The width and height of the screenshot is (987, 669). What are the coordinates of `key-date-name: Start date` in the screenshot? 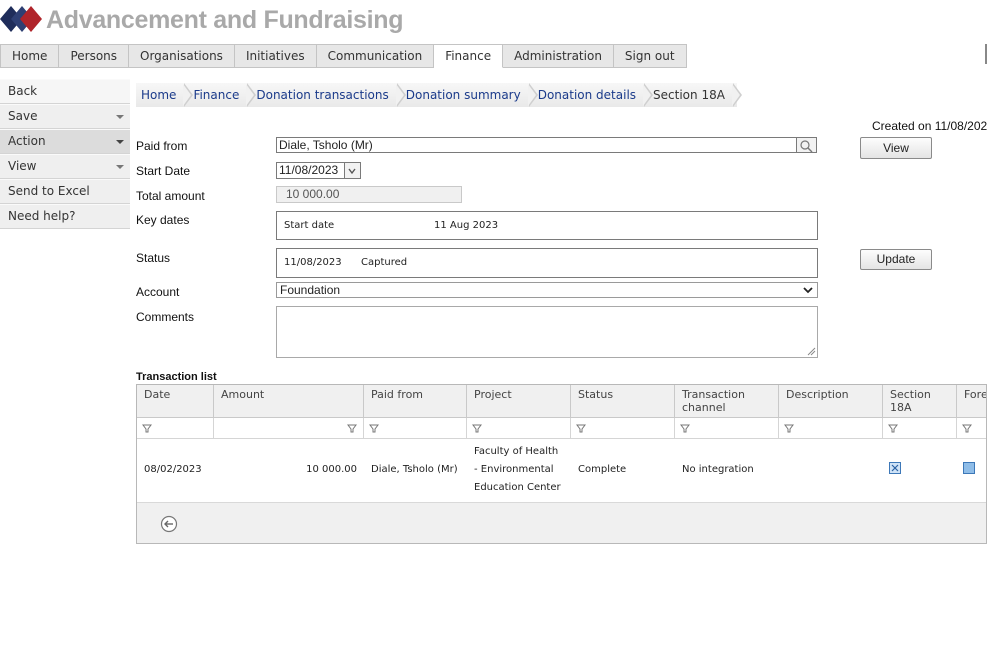 It's located at (309, 225).